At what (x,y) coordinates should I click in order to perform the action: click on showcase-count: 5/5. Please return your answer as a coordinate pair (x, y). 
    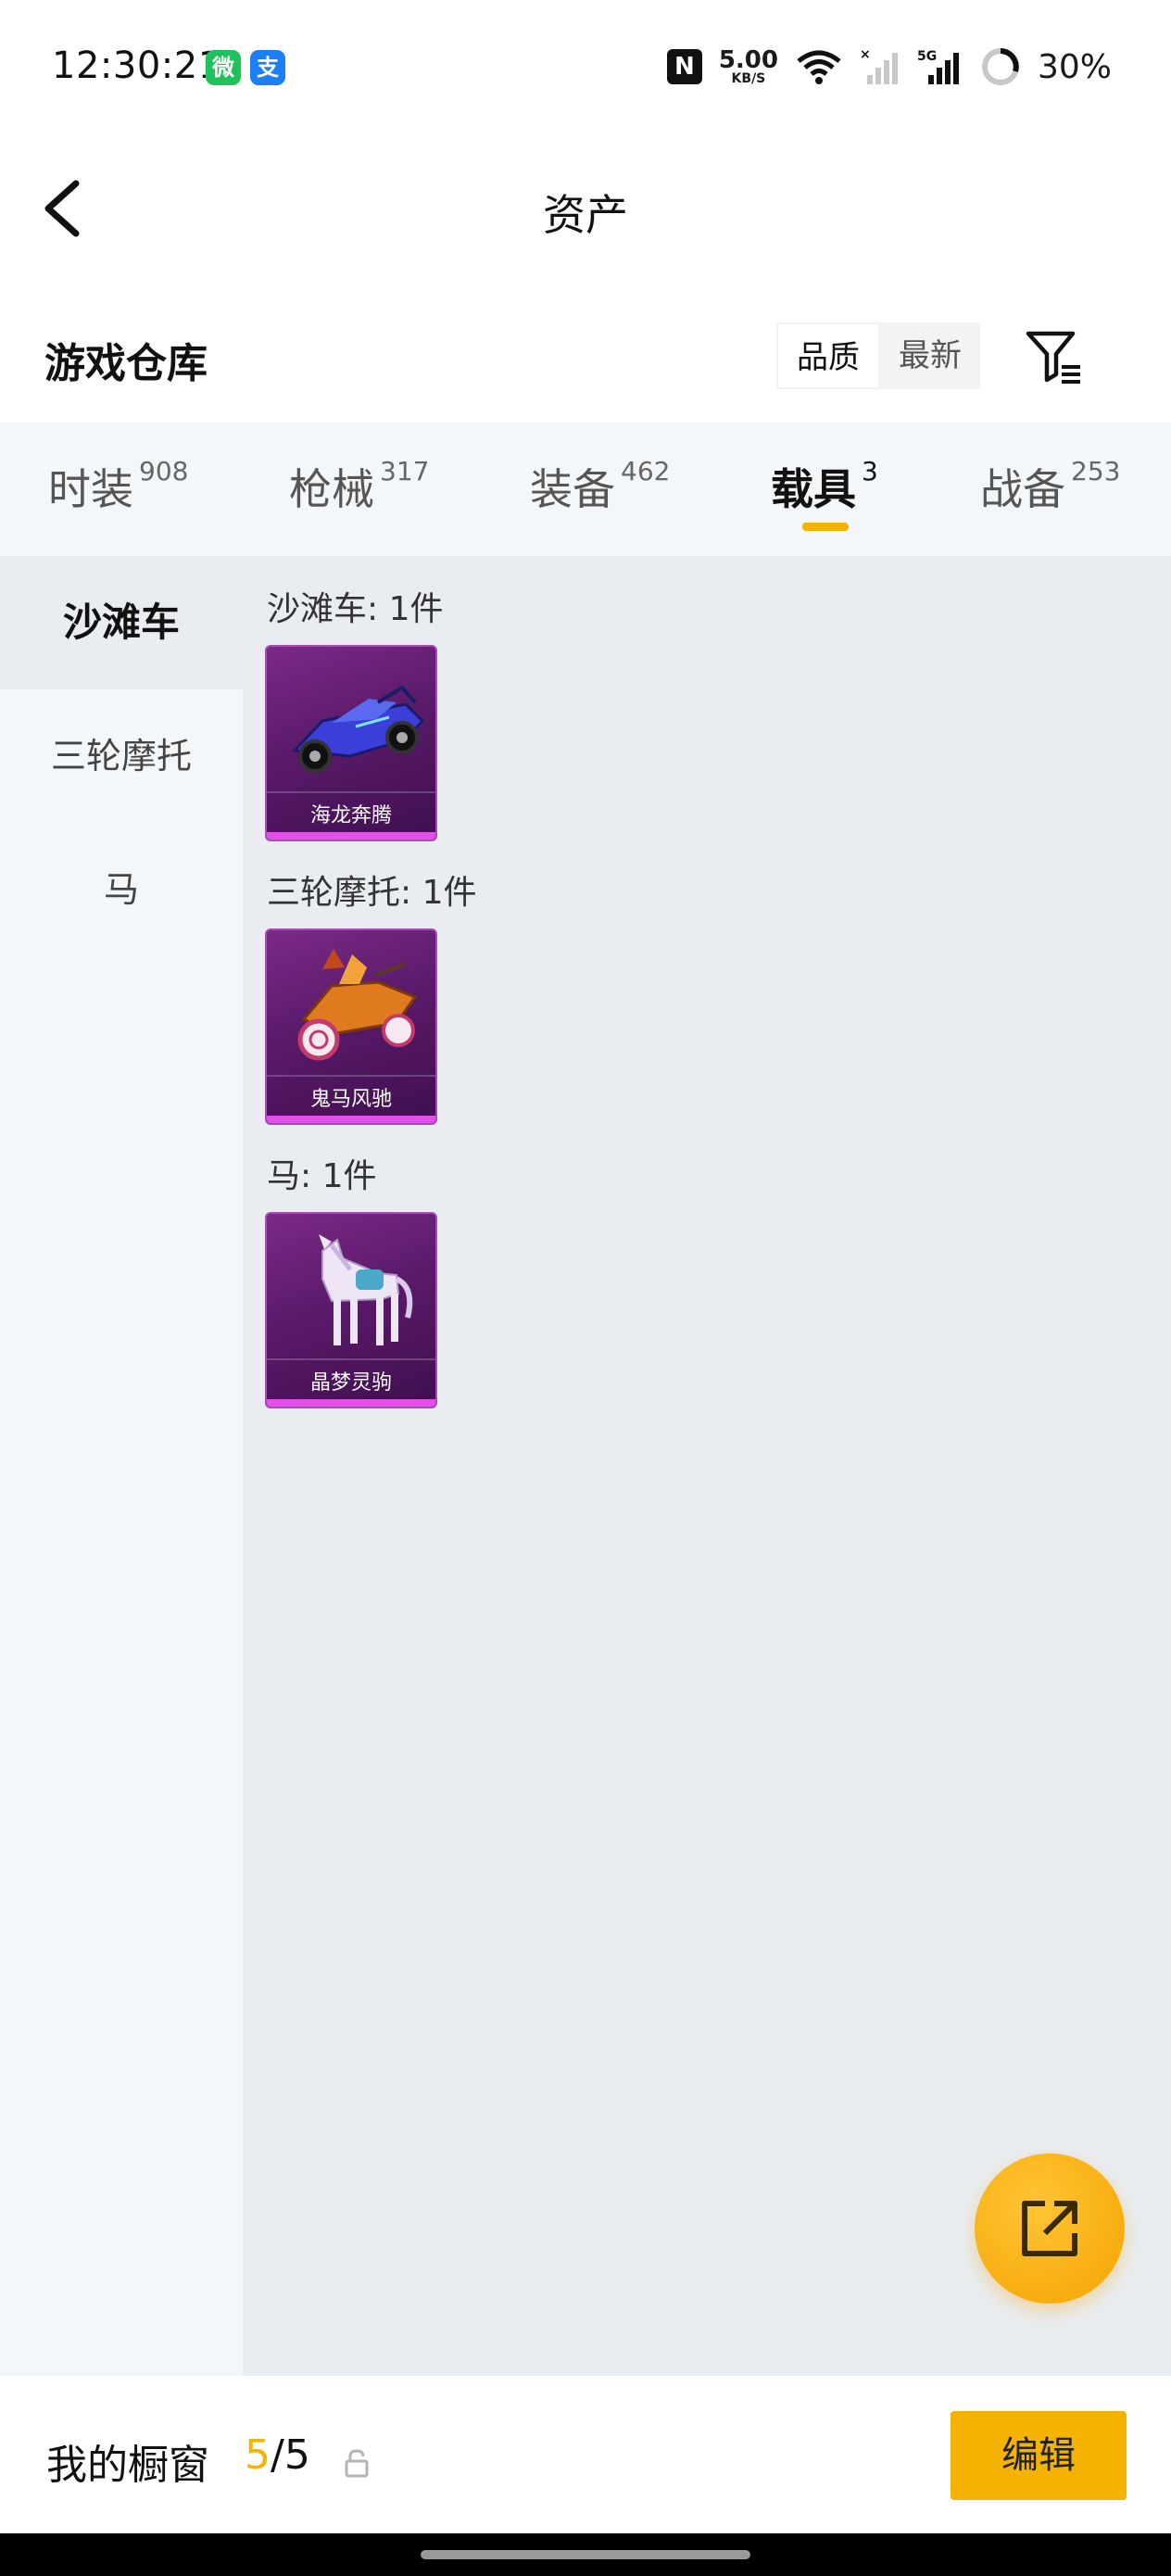
    Looking at the image, I should click on (278, 2455).